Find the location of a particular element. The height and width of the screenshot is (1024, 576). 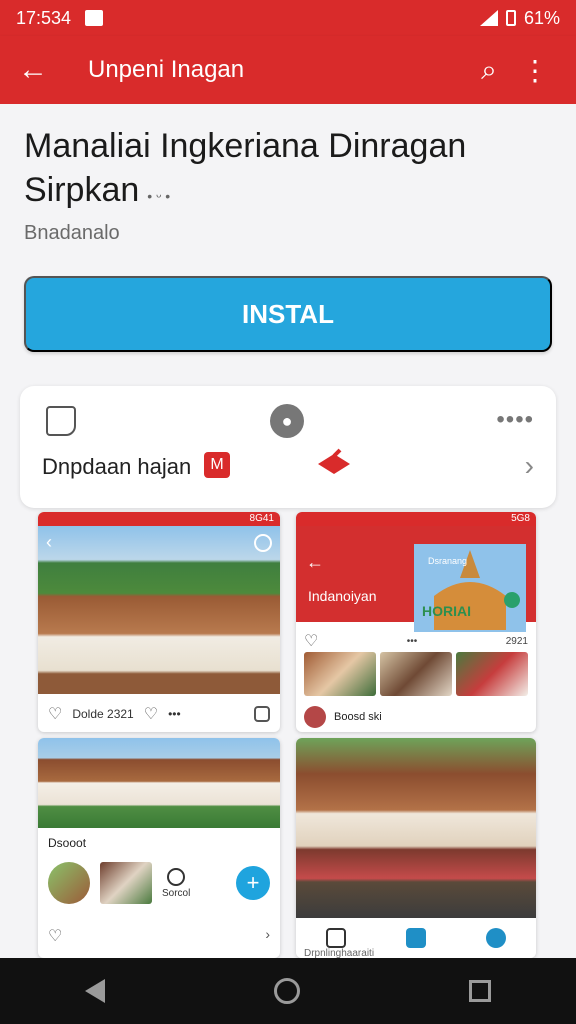

info-icon is located at coordinates (262, 714).